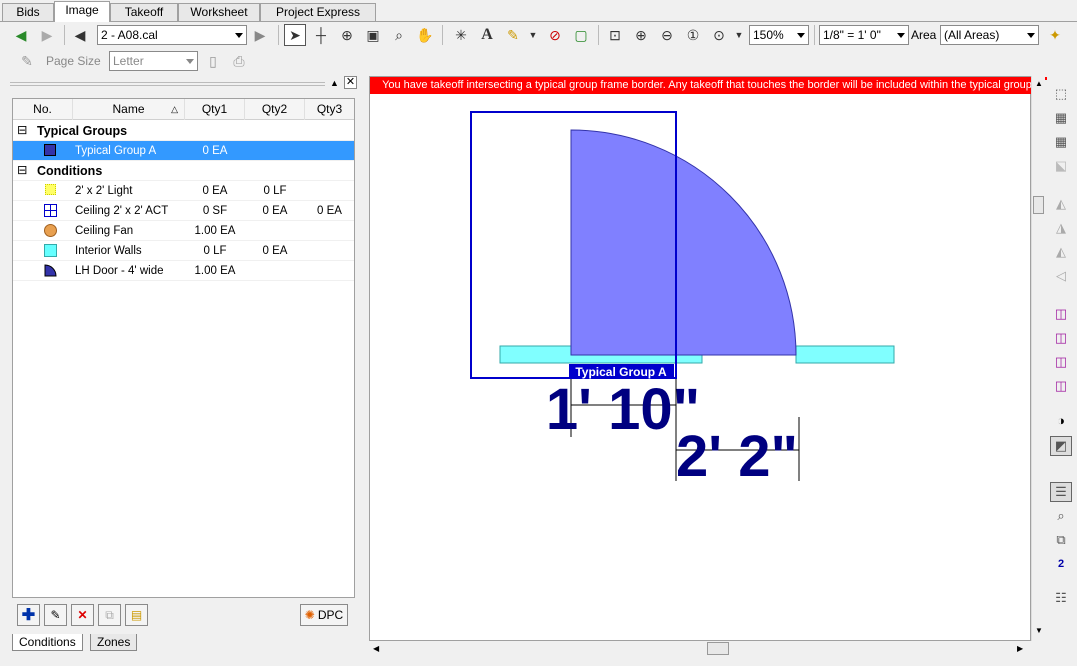  What do you see at coordinates (376, 648) in the screenshot?
I see `scroll-left-icon: ◀` at bounding box center [376, 648].